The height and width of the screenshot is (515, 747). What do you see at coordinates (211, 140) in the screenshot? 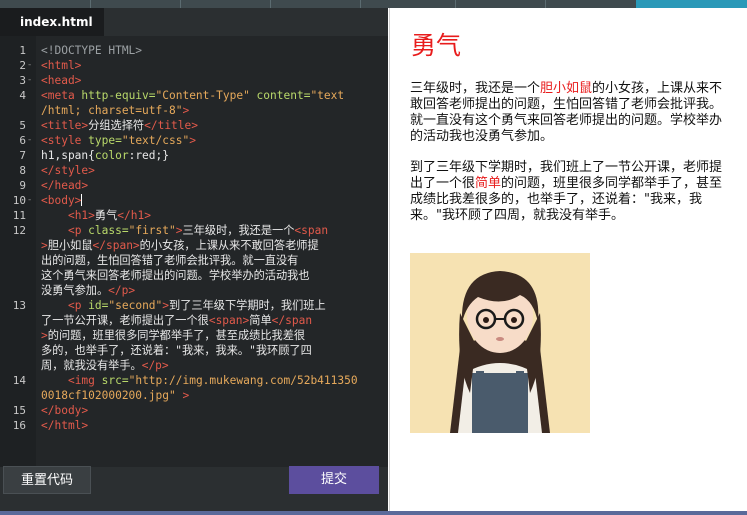
I see `code-line: <style type="text/css">` at bounding box center [211, 140].